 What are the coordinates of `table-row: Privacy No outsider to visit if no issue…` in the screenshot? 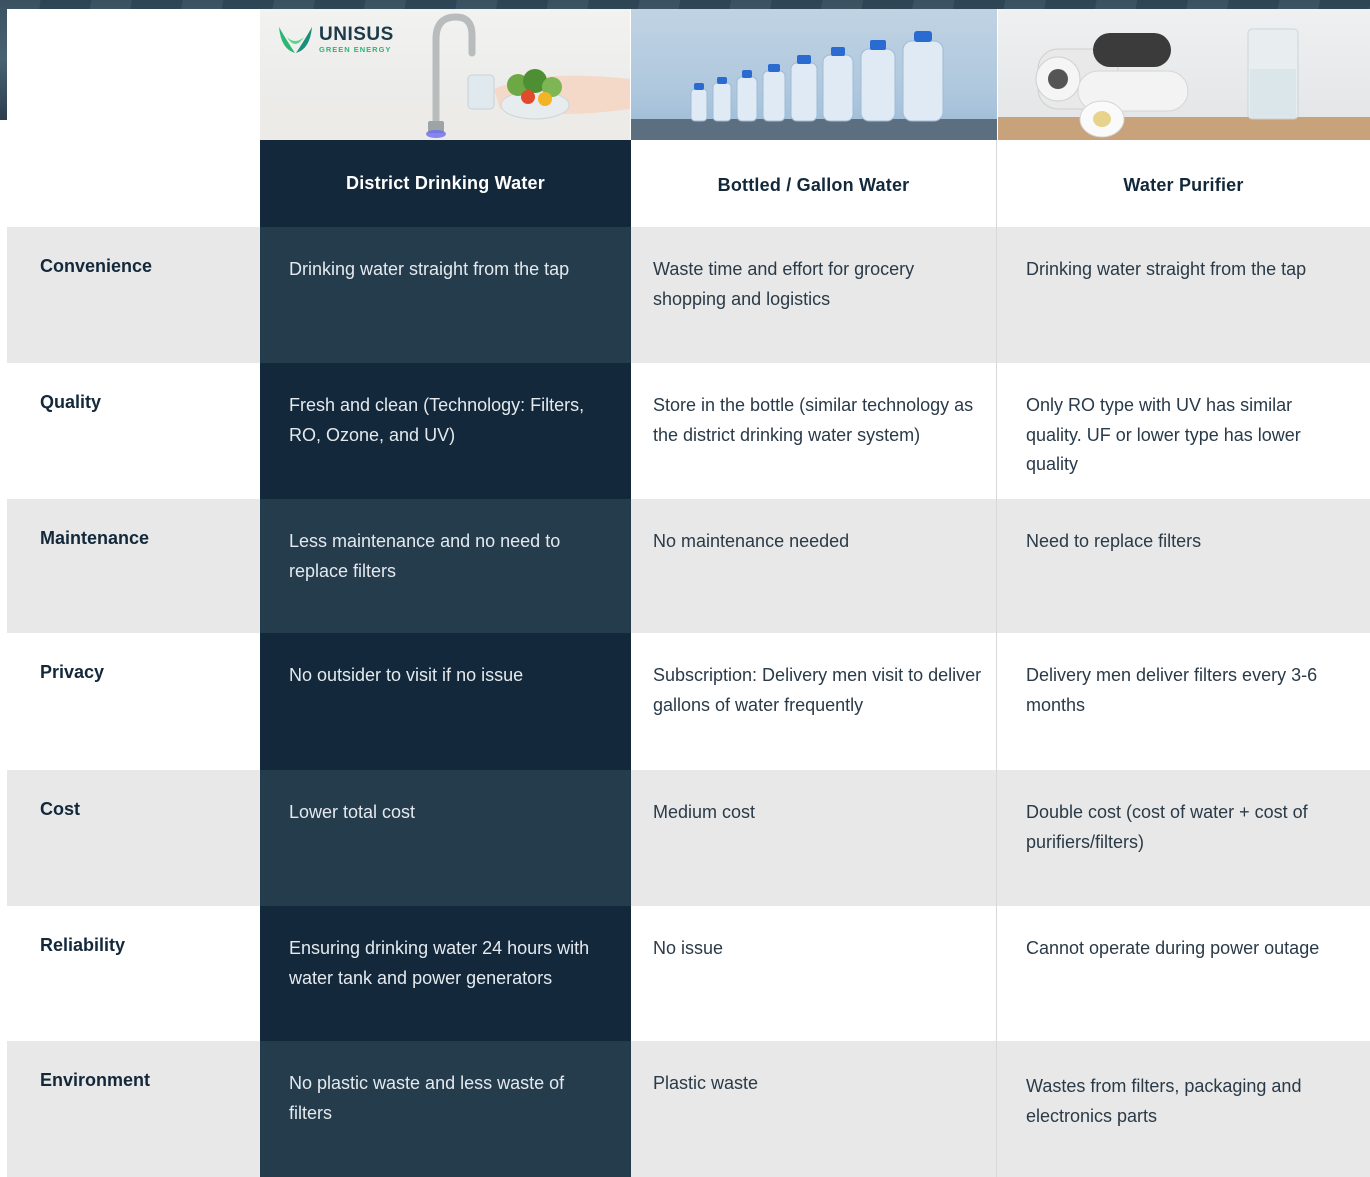 It's located at (688, 701).